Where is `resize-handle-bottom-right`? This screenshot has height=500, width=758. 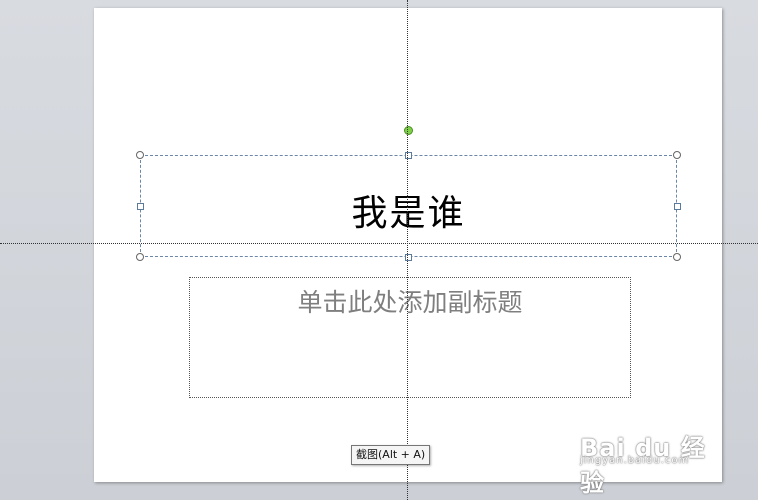
resize-handle-bottom-right is located at coordinates (677, 257).